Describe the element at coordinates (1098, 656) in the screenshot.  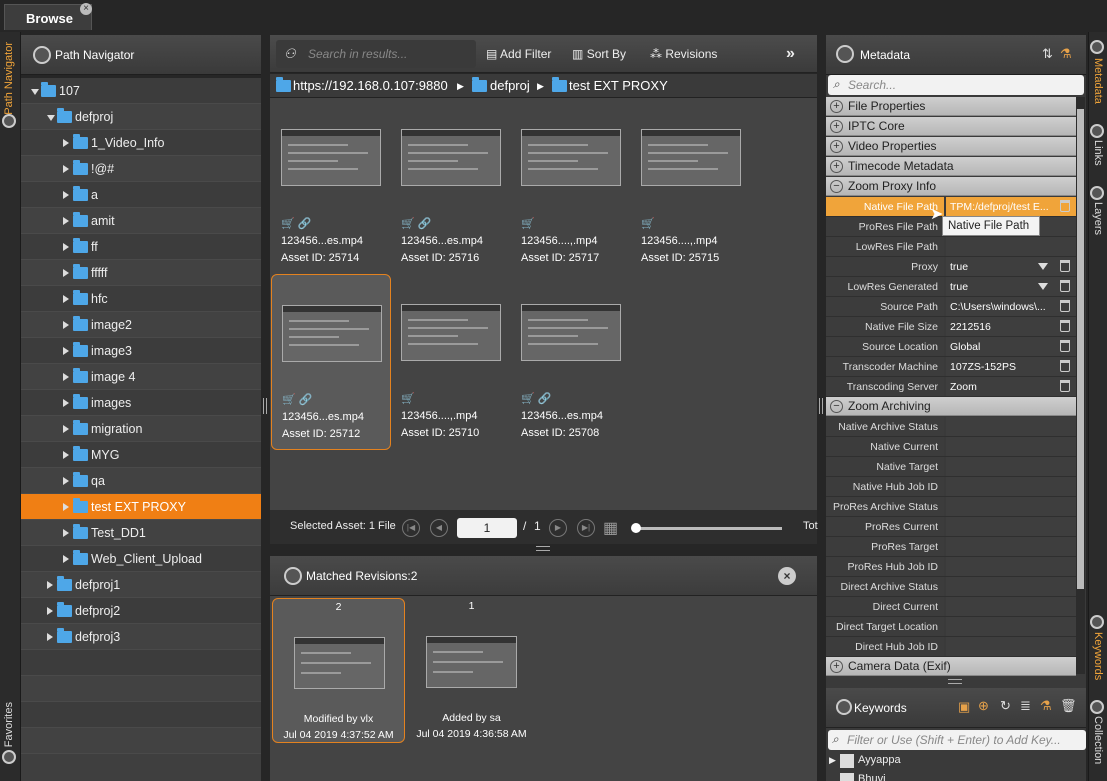
I see `sidebar-tab-keywords: Keywords` at that location.